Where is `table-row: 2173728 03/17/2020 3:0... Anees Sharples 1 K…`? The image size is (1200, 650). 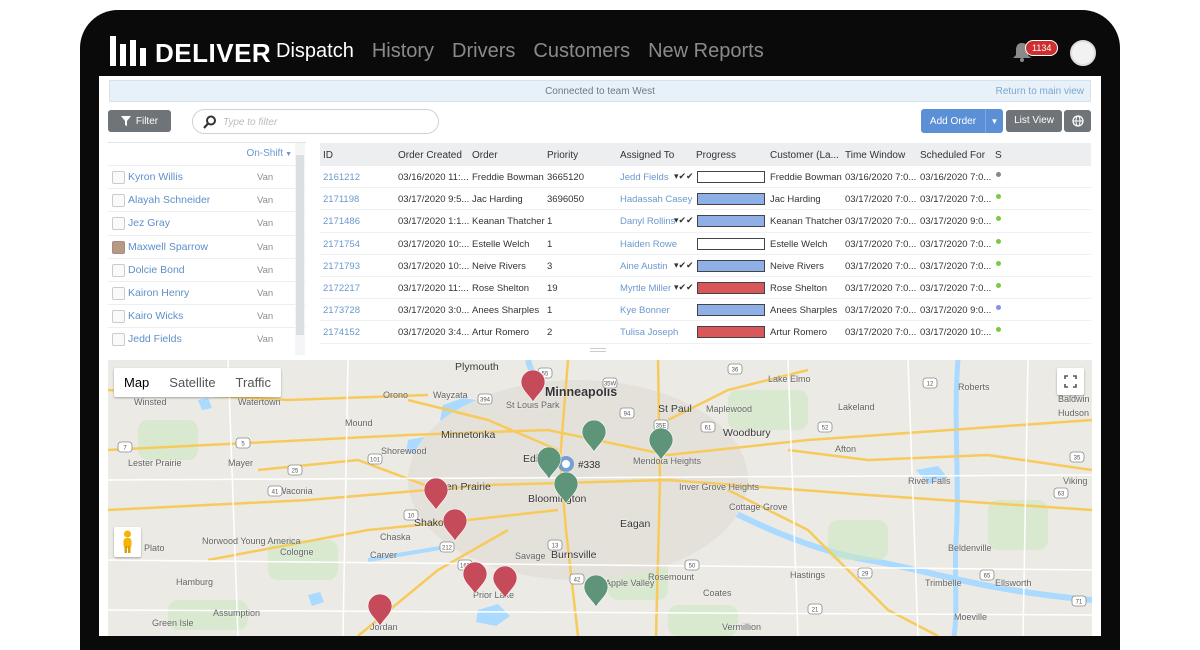 table-row: 2173728 03/17/2020 3:0... Anees Sharples 1 K… is located at coordinates (705, 310).